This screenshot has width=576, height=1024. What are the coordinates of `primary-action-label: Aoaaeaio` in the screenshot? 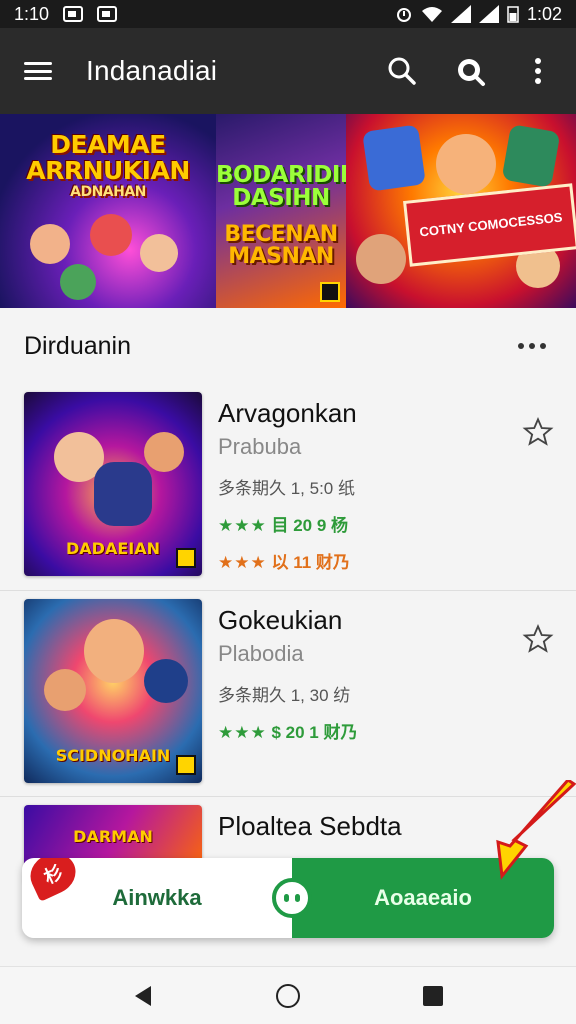 It's located at (423, 897).